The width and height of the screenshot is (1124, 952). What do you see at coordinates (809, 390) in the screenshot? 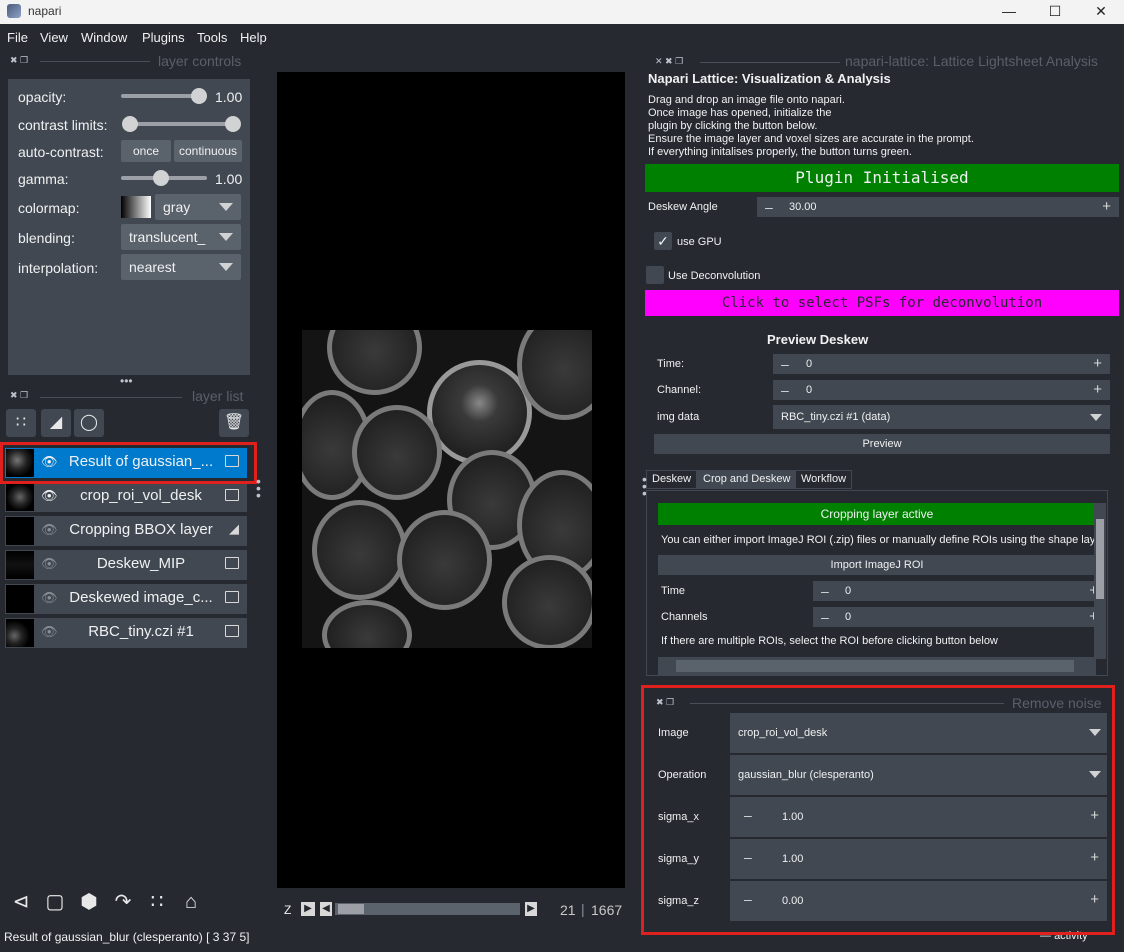
I see `channel-value: 0` at bounding box center [809, 390].